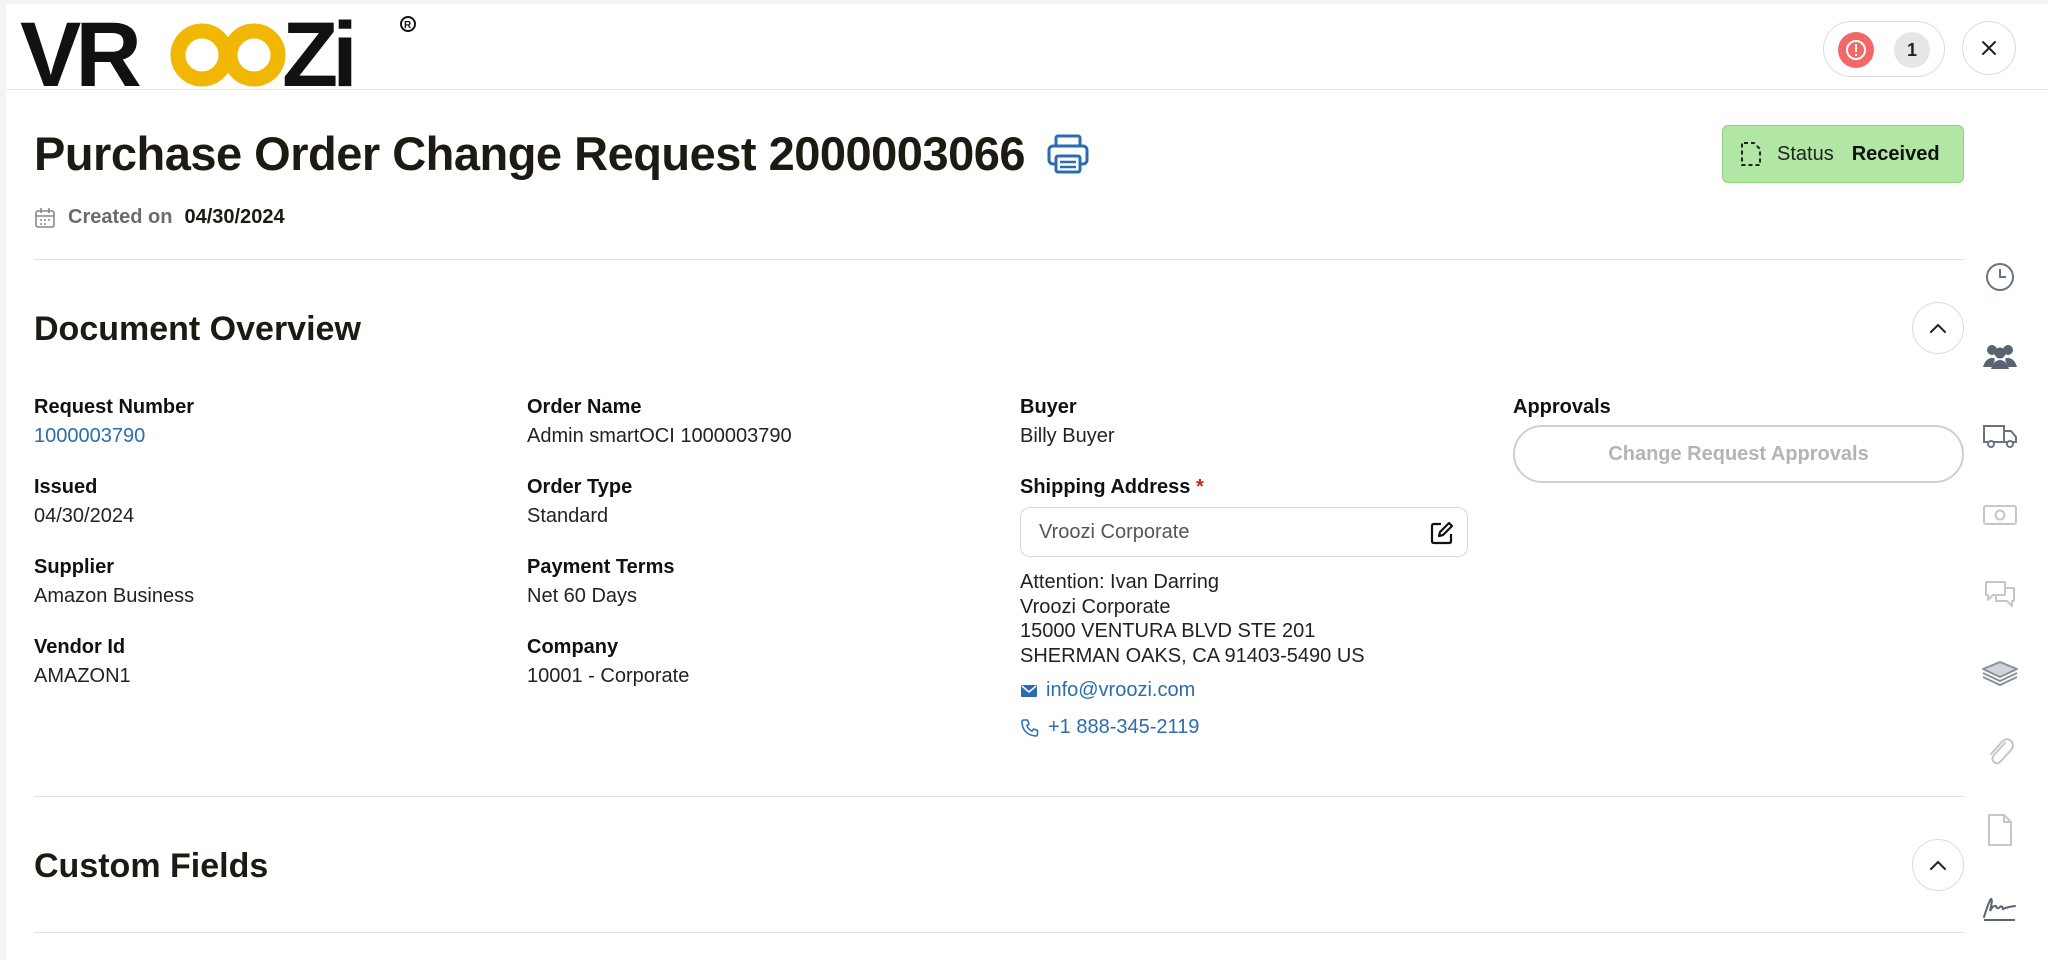  I want to click on shipping-address-field: Vroozi Corporate, so click(1244, 532).